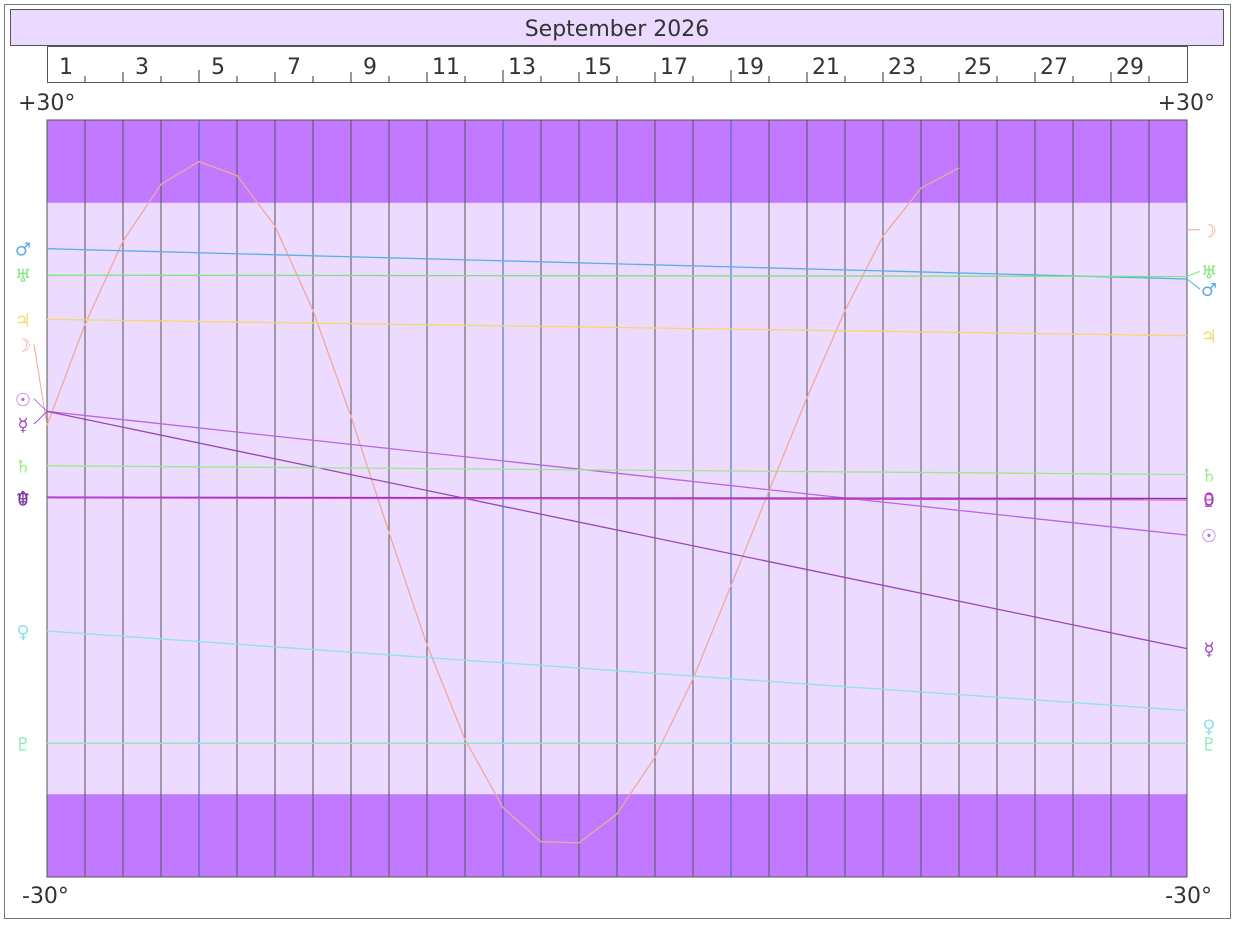  I want to click on date-tick-label: 23, so click(902, 67).